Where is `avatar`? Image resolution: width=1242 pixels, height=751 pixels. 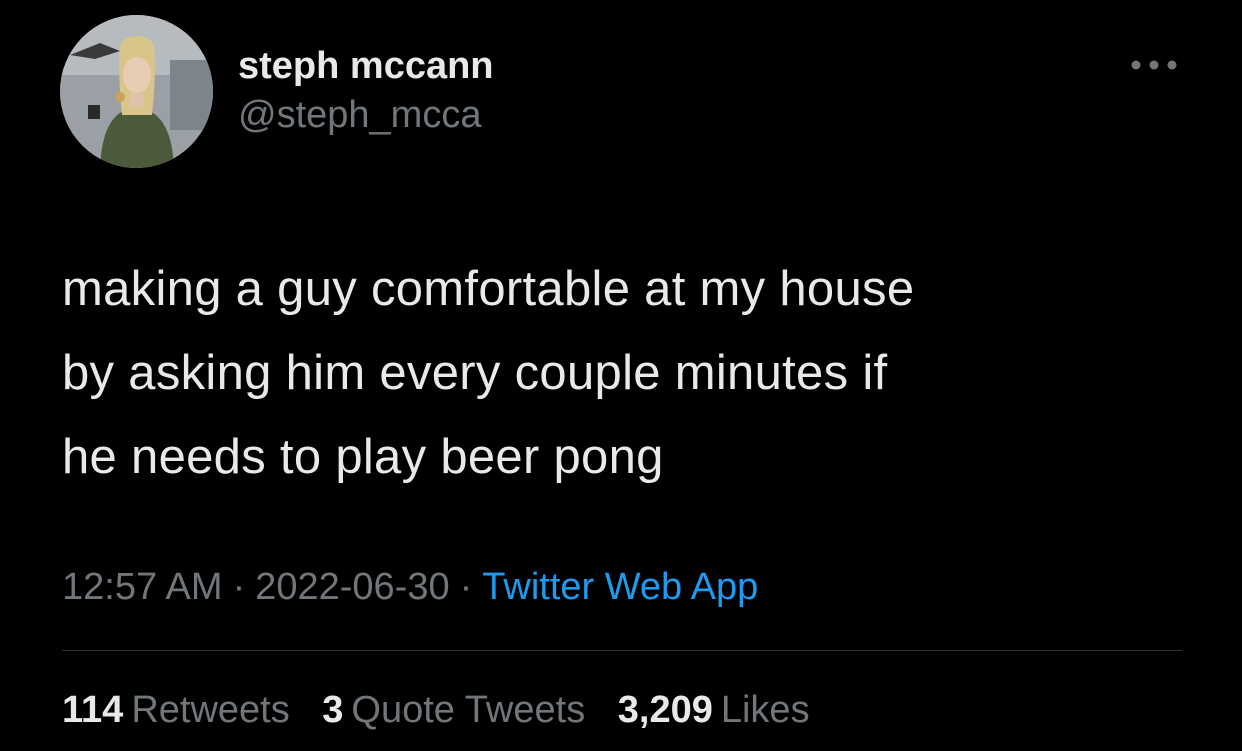
avatar is located at coordinates (136, 91).